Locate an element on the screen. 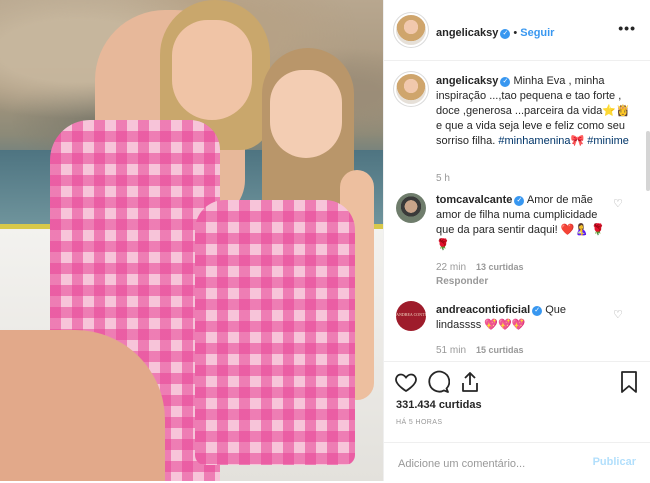  caption-username: angelicaksy is located at coordinates (467, 81).